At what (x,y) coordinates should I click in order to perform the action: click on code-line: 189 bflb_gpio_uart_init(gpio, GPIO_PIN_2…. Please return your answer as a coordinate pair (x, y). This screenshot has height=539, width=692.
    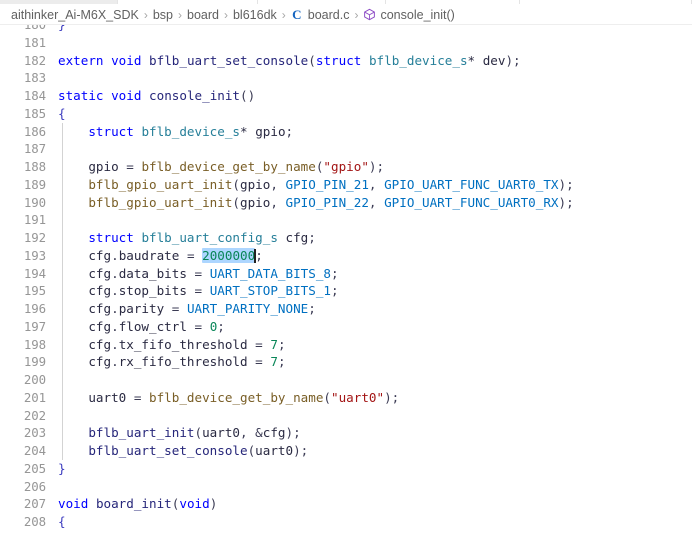
    Looking at the image, I should click on (346, 184).